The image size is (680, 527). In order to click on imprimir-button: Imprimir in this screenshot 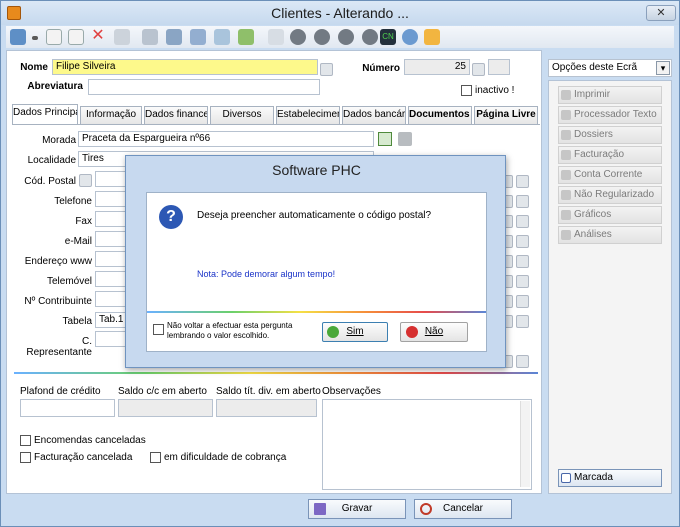, I will do `click(610, 95)`.